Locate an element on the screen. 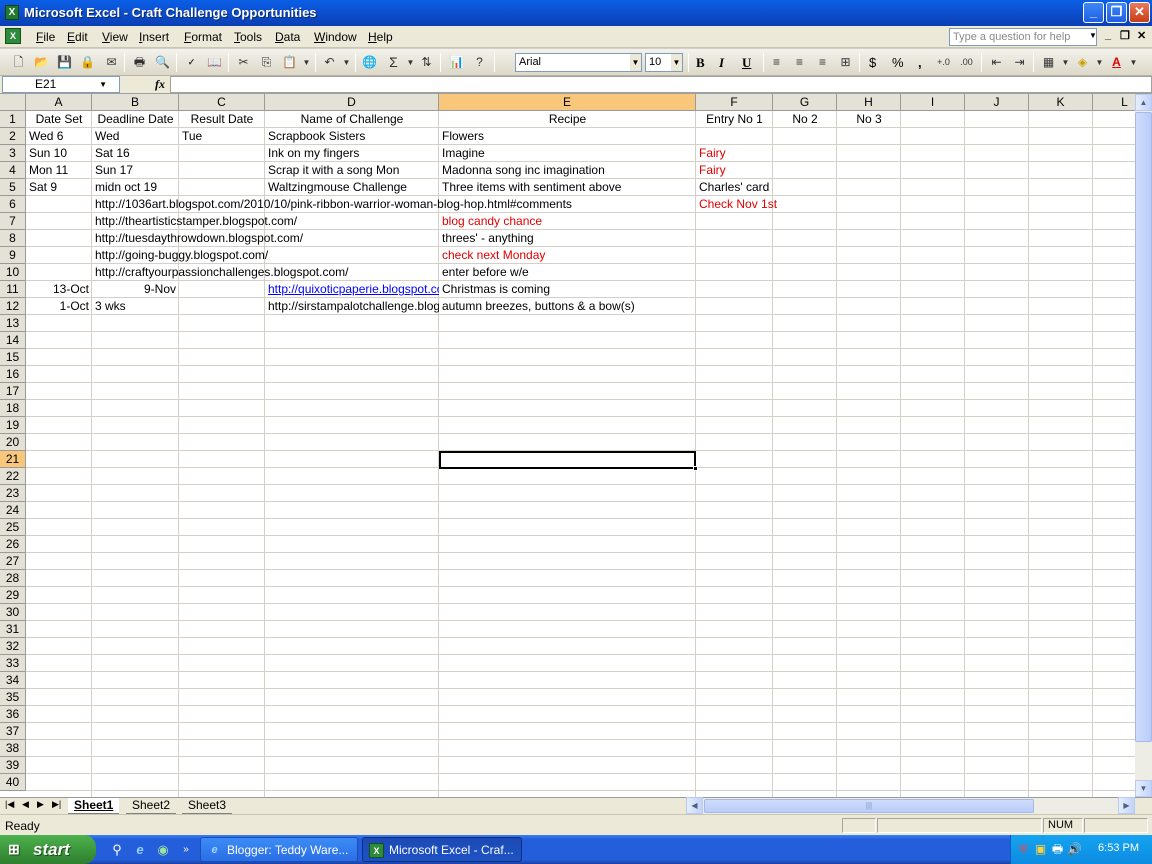 This screenshot has width=1152, height=864. row-header-39: 39 is located at coordinates (13, 765).